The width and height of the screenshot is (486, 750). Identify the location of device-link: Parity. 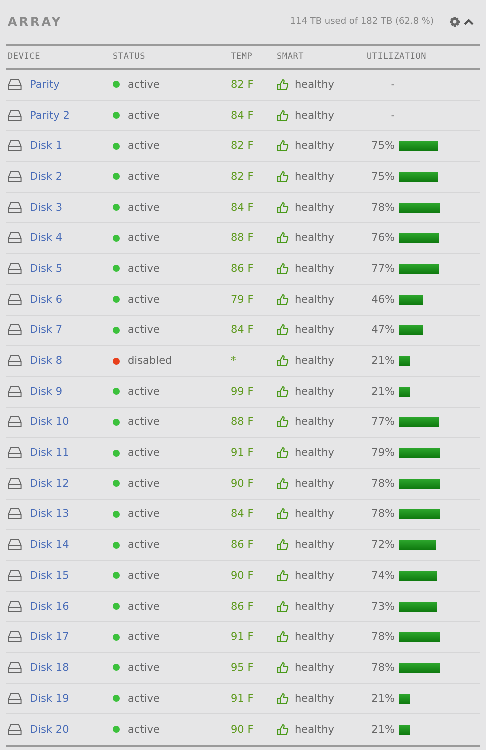
(45, 84).